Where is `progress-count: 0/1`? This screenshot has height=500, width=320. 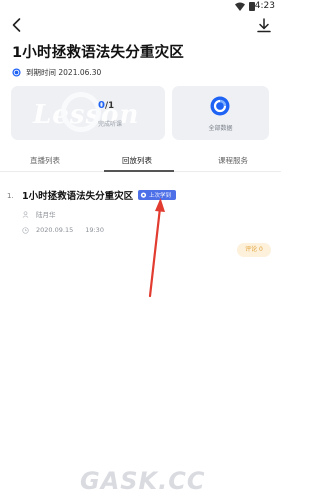 progress-count: 0/1 is located at coordinates (106, 105).